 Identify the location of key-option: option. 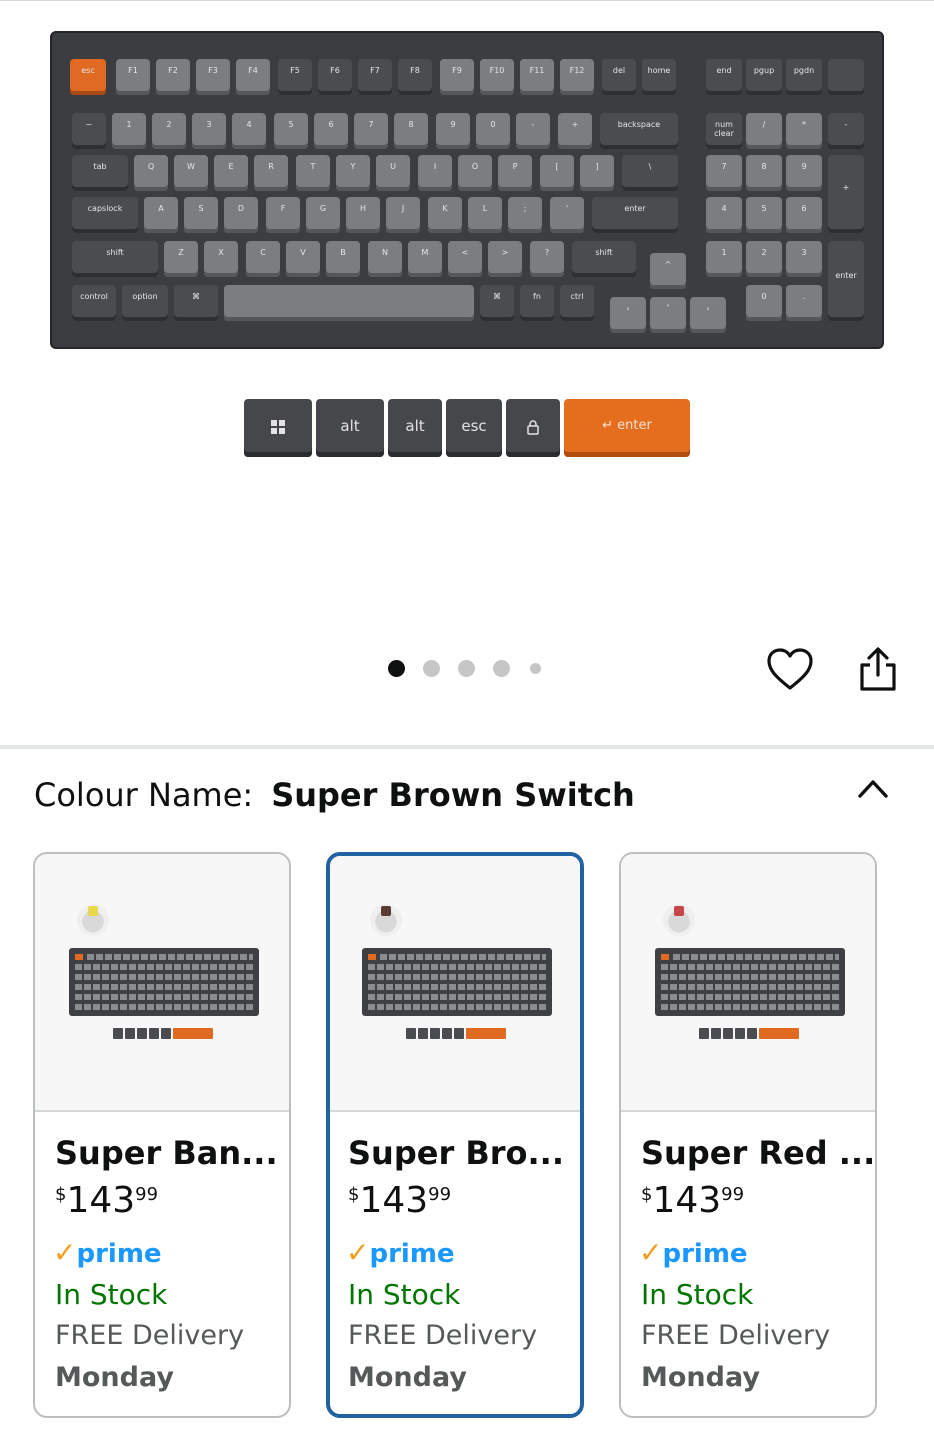
(145, 303).